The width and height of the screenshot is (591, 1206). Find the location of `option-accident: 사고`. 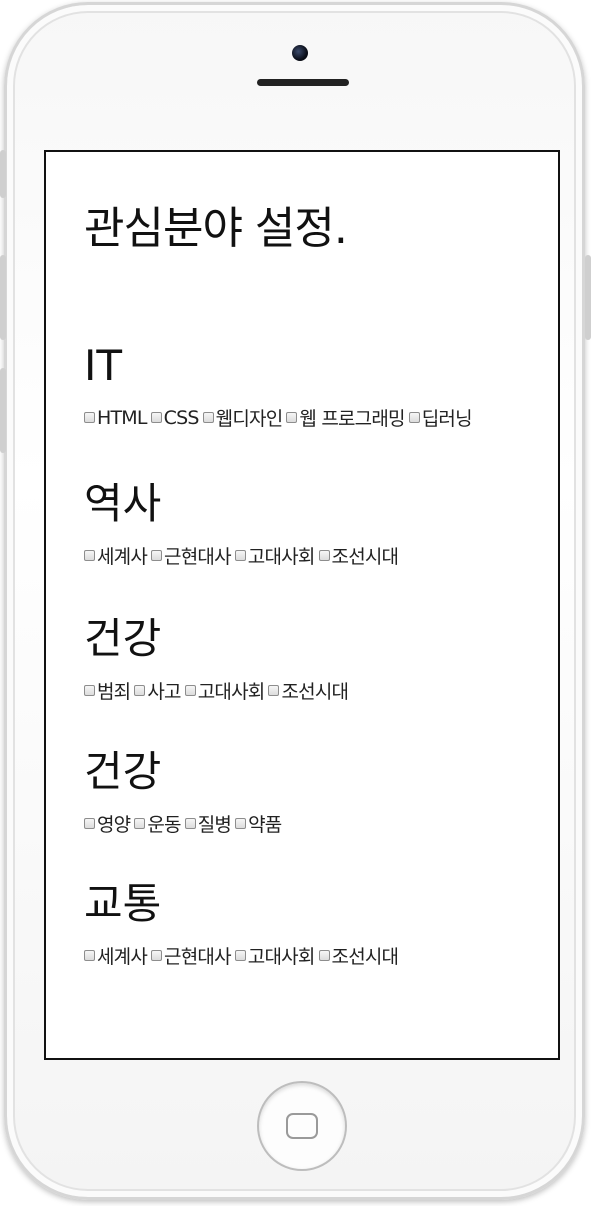

option-accident: 사고 is located at coordinates (158, 690).